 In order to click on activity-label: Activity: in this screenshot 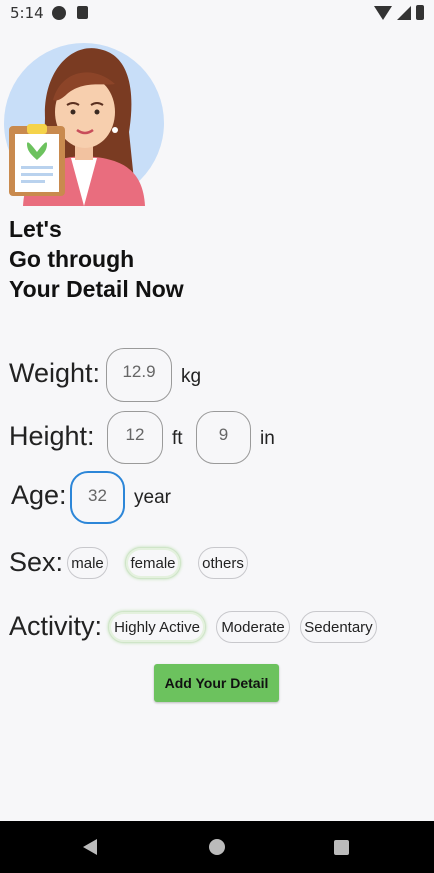, I will do `click(56, 626)`.